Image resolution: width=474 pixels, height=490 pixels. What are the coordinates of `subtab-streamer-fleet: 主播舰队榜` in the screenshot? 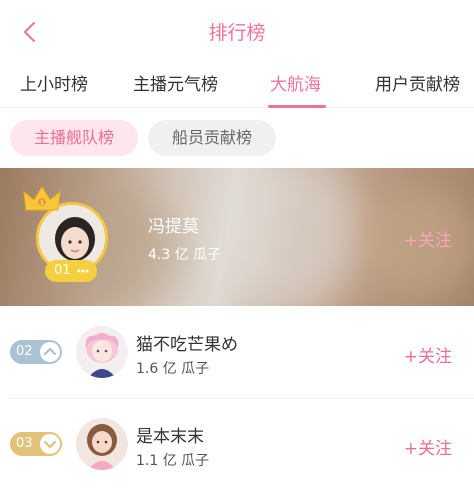 It's located at (74, 138).